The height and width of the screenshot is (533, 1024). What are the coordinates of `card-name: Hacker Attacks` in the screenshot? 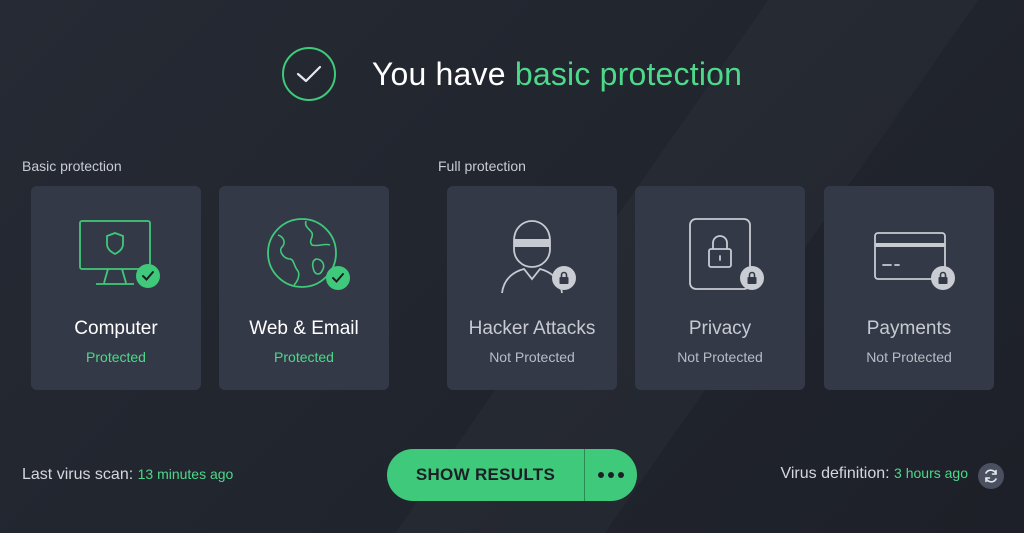 It's located at (532, 328).